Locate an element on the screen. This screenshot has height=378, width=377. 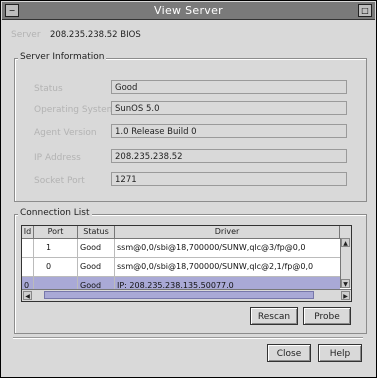
ip-address-field: 208.235.238.52 is located at coordinates (229, 156).